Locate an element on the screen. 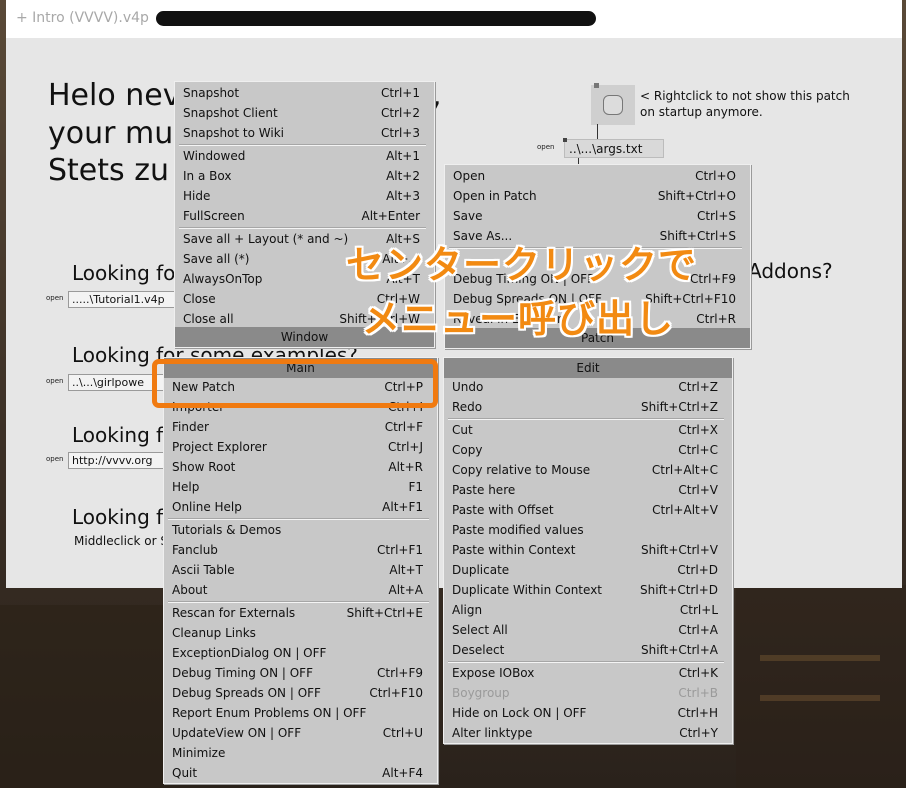 This screenshot has width=906, height=788. menu-item-cleanup-links: Cleanup Links is located at coordinates (300, 633).